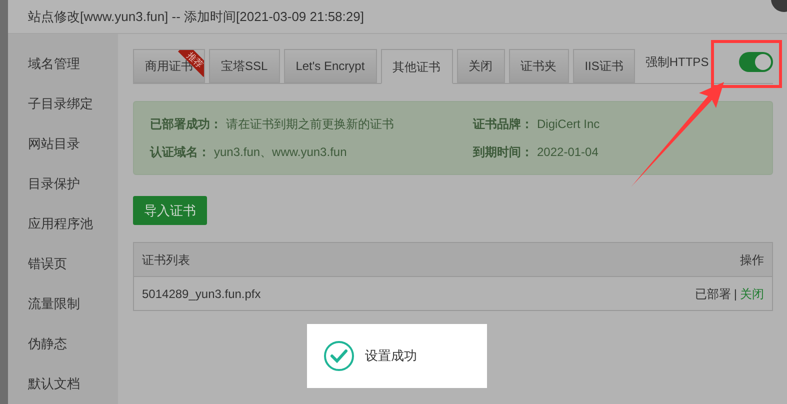  I want to click on import-button: 导入证书, so click(170, 210).